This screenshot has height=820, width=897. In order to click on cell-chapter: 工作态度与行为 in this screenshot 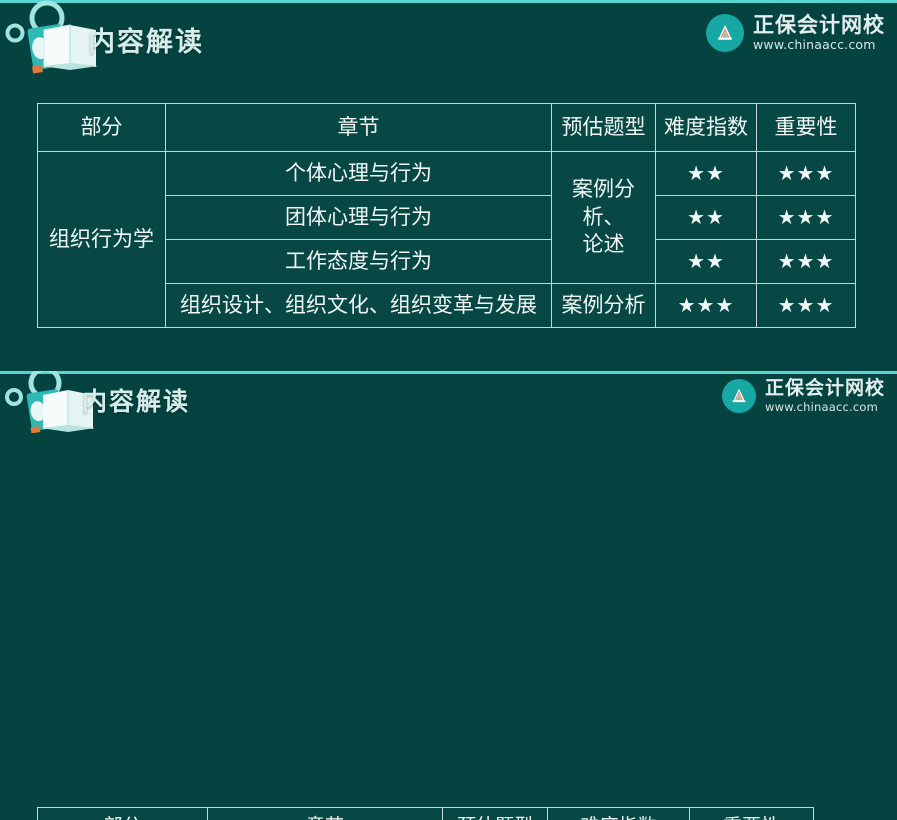, I will do `click(358, 261)`.